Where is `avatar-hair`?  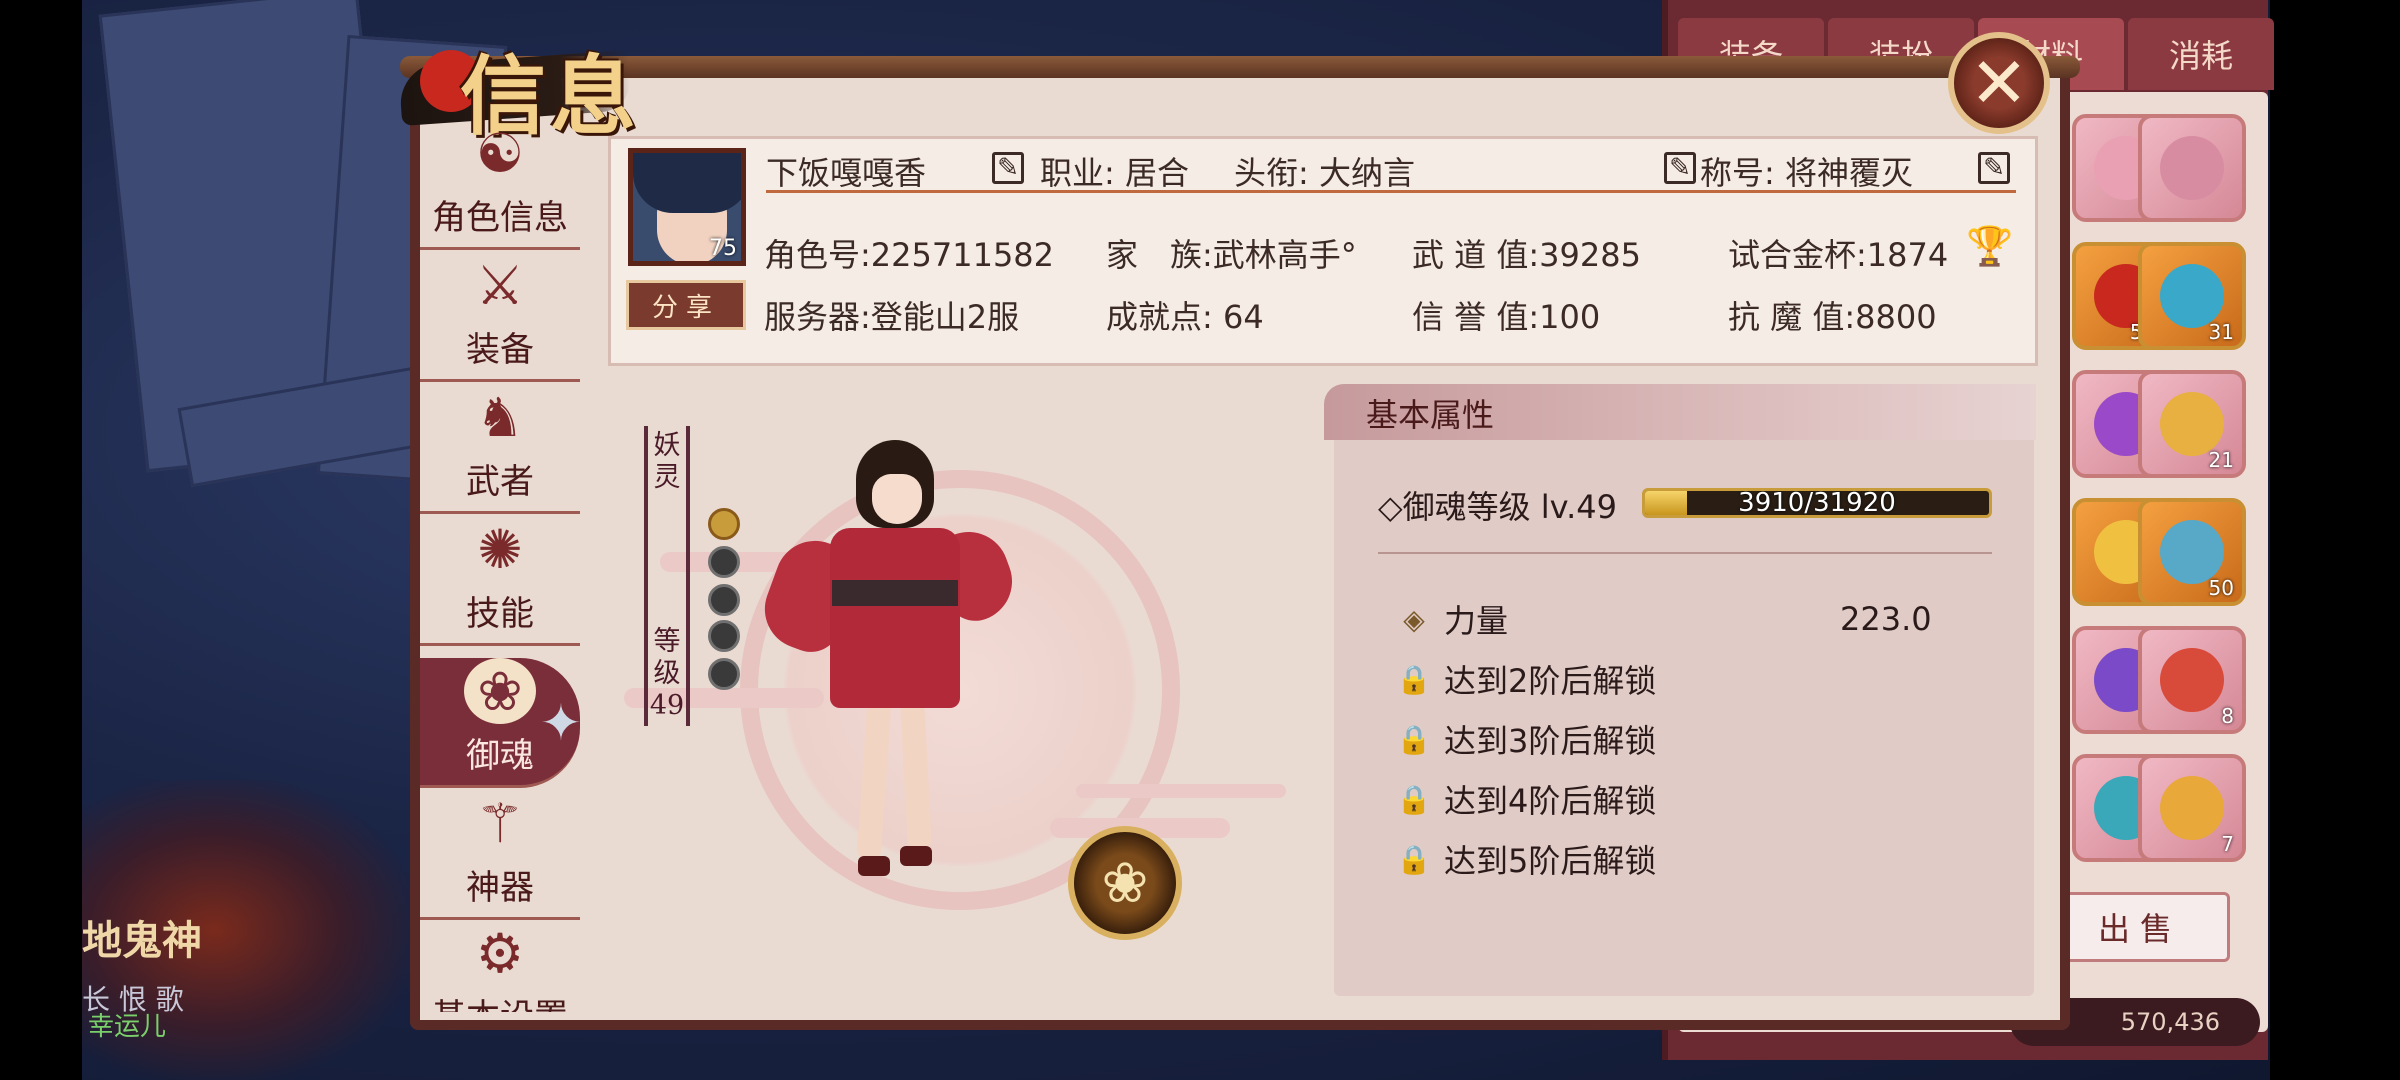
avatar-hair is located at coordinates (687, 183).